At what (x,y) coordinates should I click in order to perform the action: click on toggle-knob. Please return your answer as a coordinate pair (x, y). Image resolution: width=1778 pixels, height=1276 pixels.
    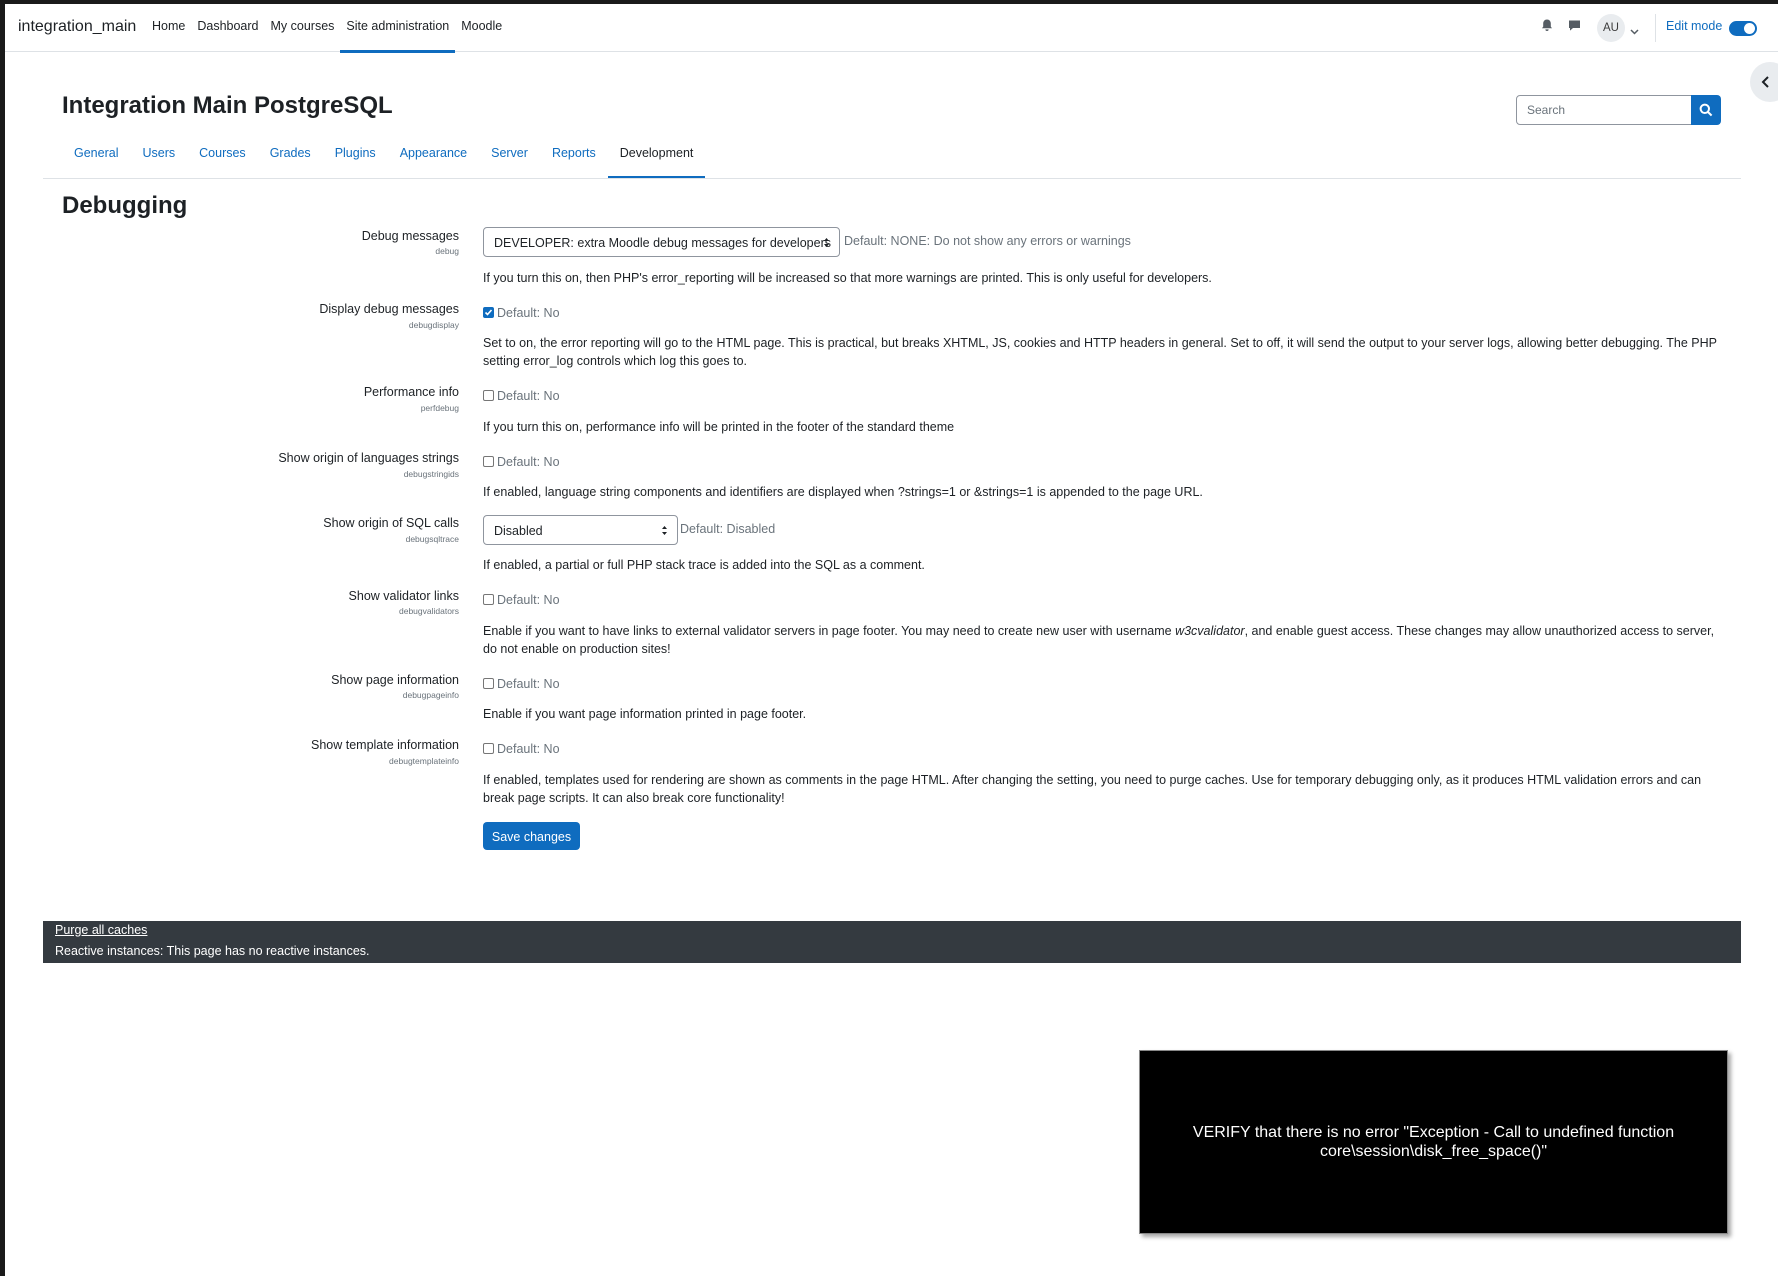
    Looking at the image, I should click on (1749, 28).